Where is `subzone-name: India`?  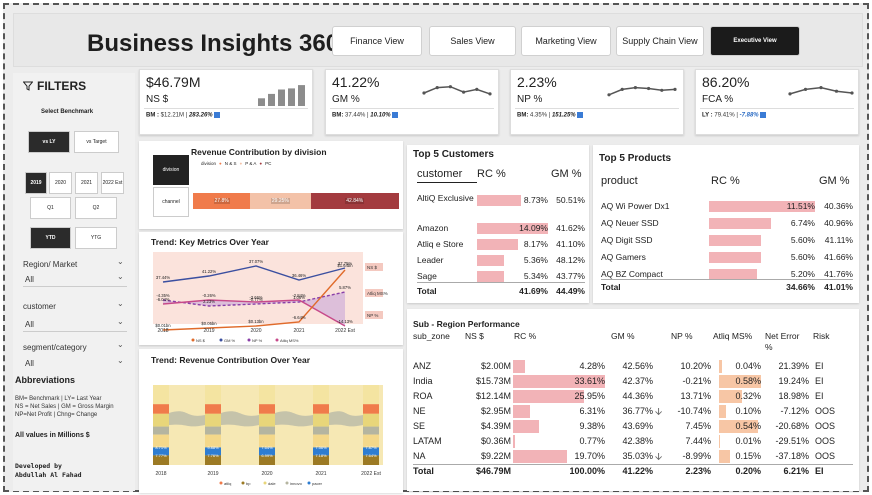
subzone-name: India is located at coordinates (423, 381).